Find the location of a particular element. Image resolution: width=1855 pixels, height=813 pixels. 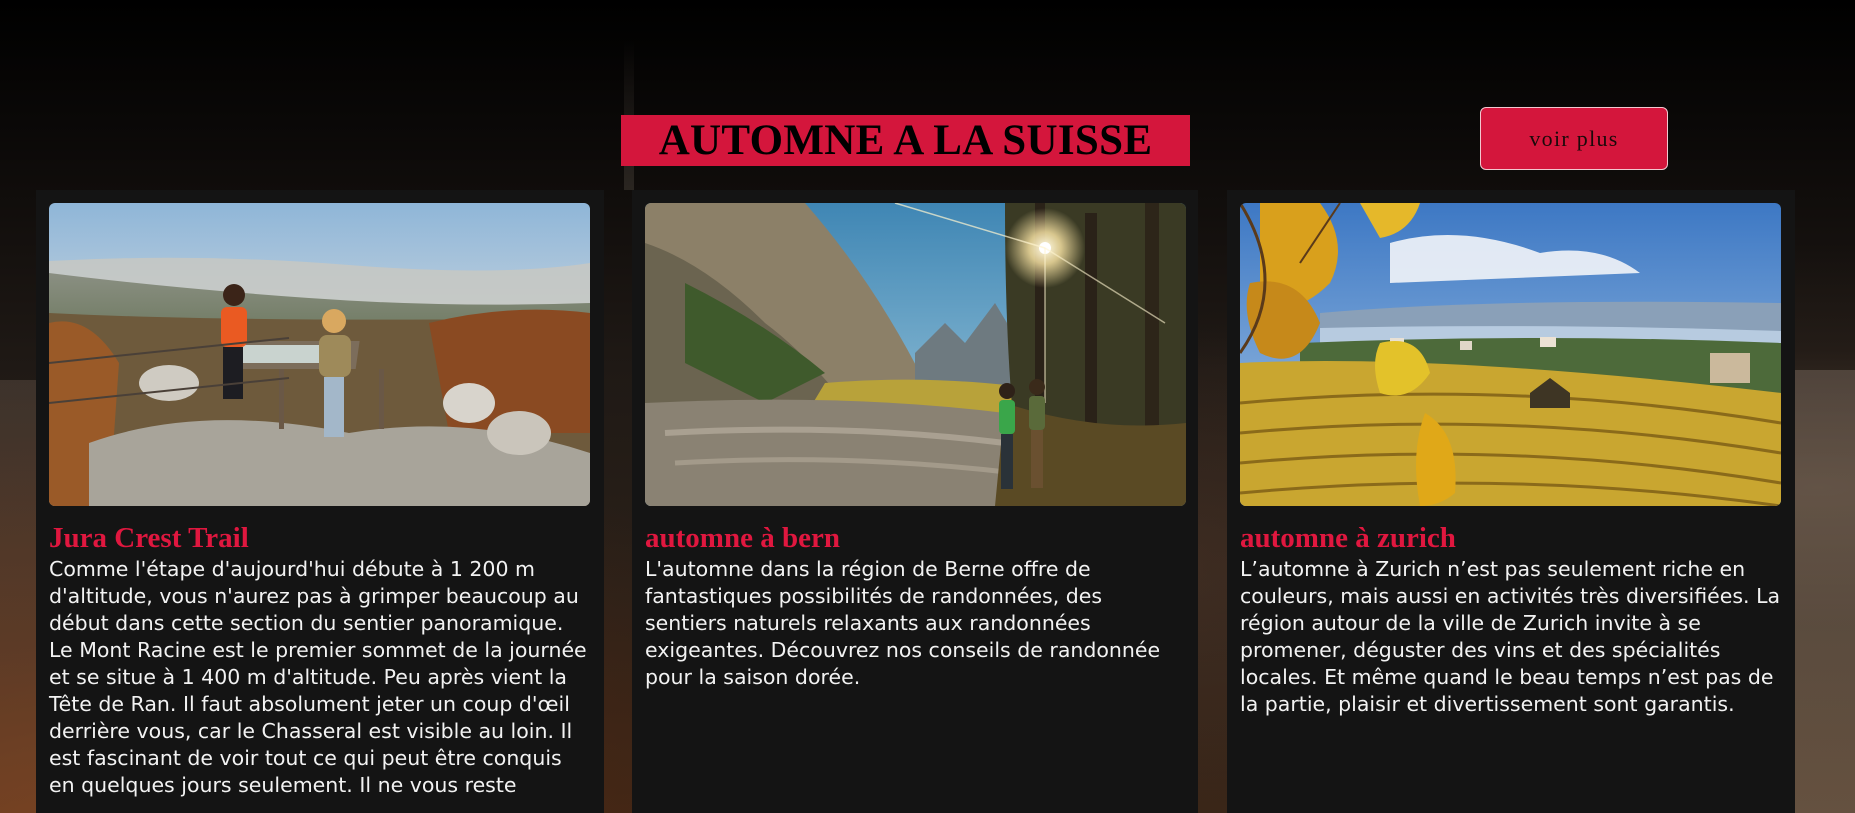

card-image-bern is located at coordinates (915, 354).